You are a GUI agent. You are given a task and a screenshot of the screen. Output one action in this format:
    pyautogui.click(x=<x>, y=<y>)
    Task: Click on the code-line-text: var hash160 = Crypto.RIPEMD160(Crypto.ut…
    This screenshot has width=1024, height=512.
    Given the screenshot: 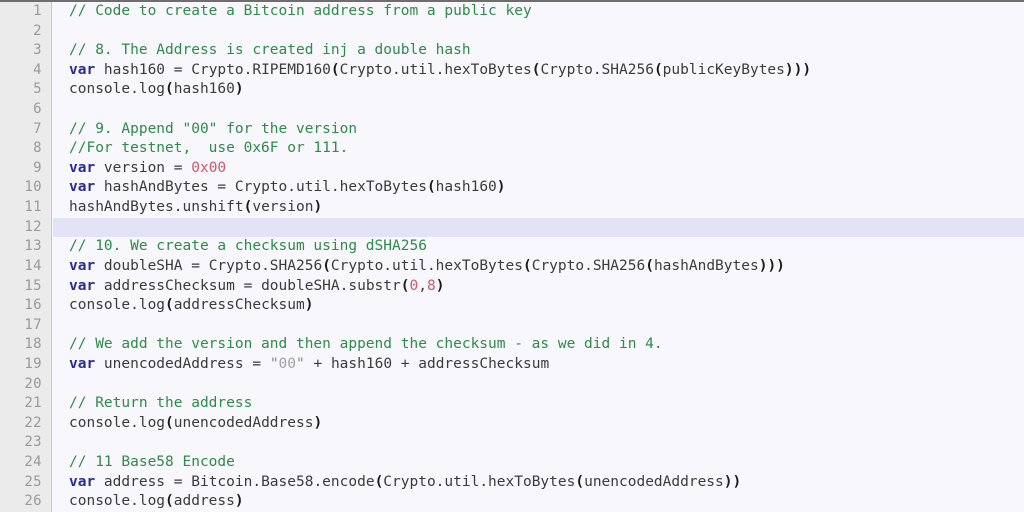 What is the action you would take?
    pyautogui.click(x=538, y=71)
    